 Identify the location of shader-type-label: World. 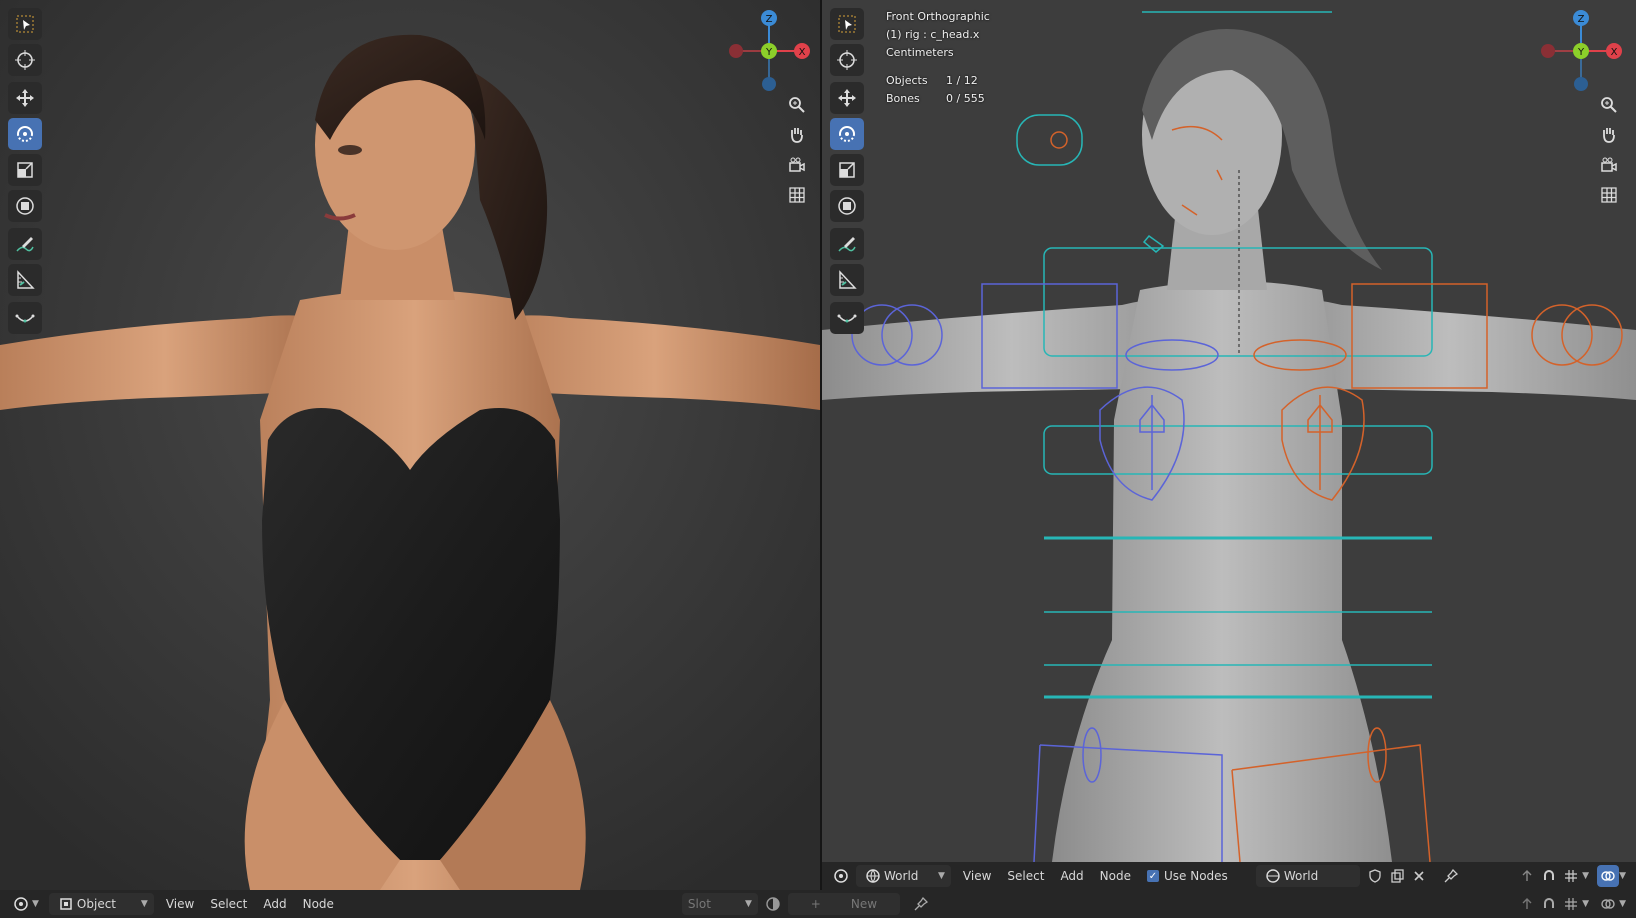
(901, 876).